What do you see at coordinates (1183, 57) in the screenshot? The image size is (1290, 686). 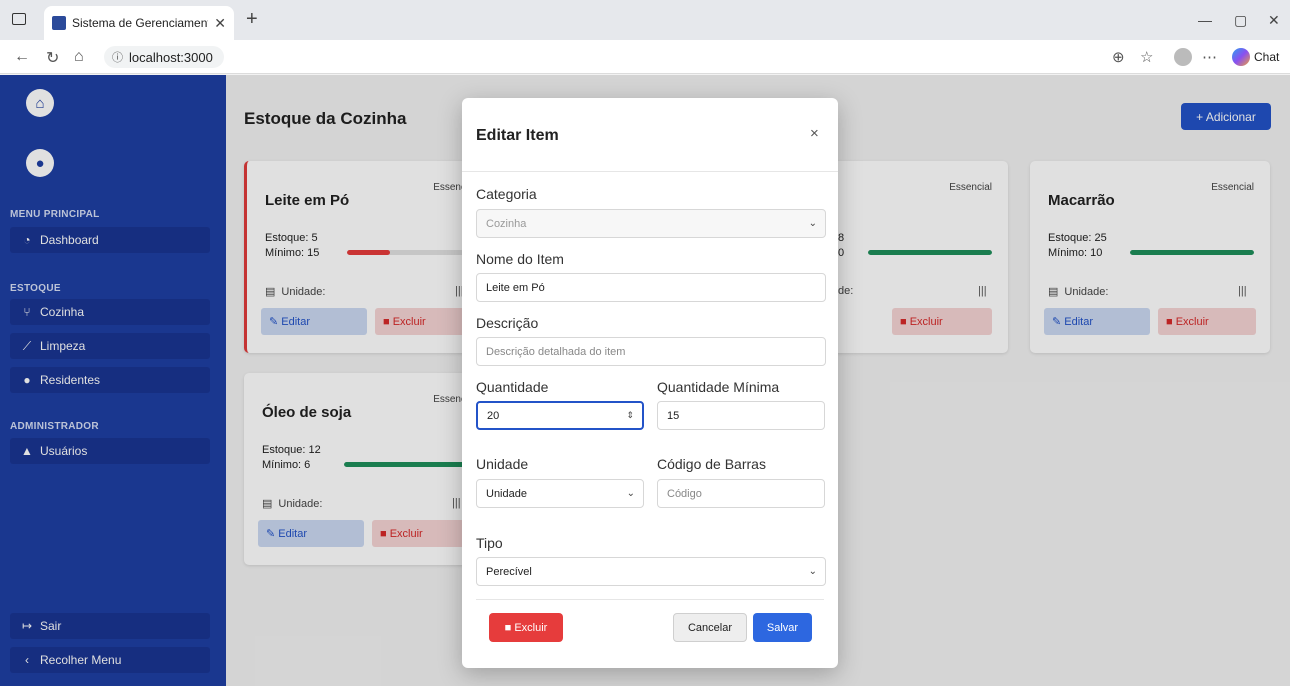 I see `profile-avatar` at bounding box center [1183, 57].